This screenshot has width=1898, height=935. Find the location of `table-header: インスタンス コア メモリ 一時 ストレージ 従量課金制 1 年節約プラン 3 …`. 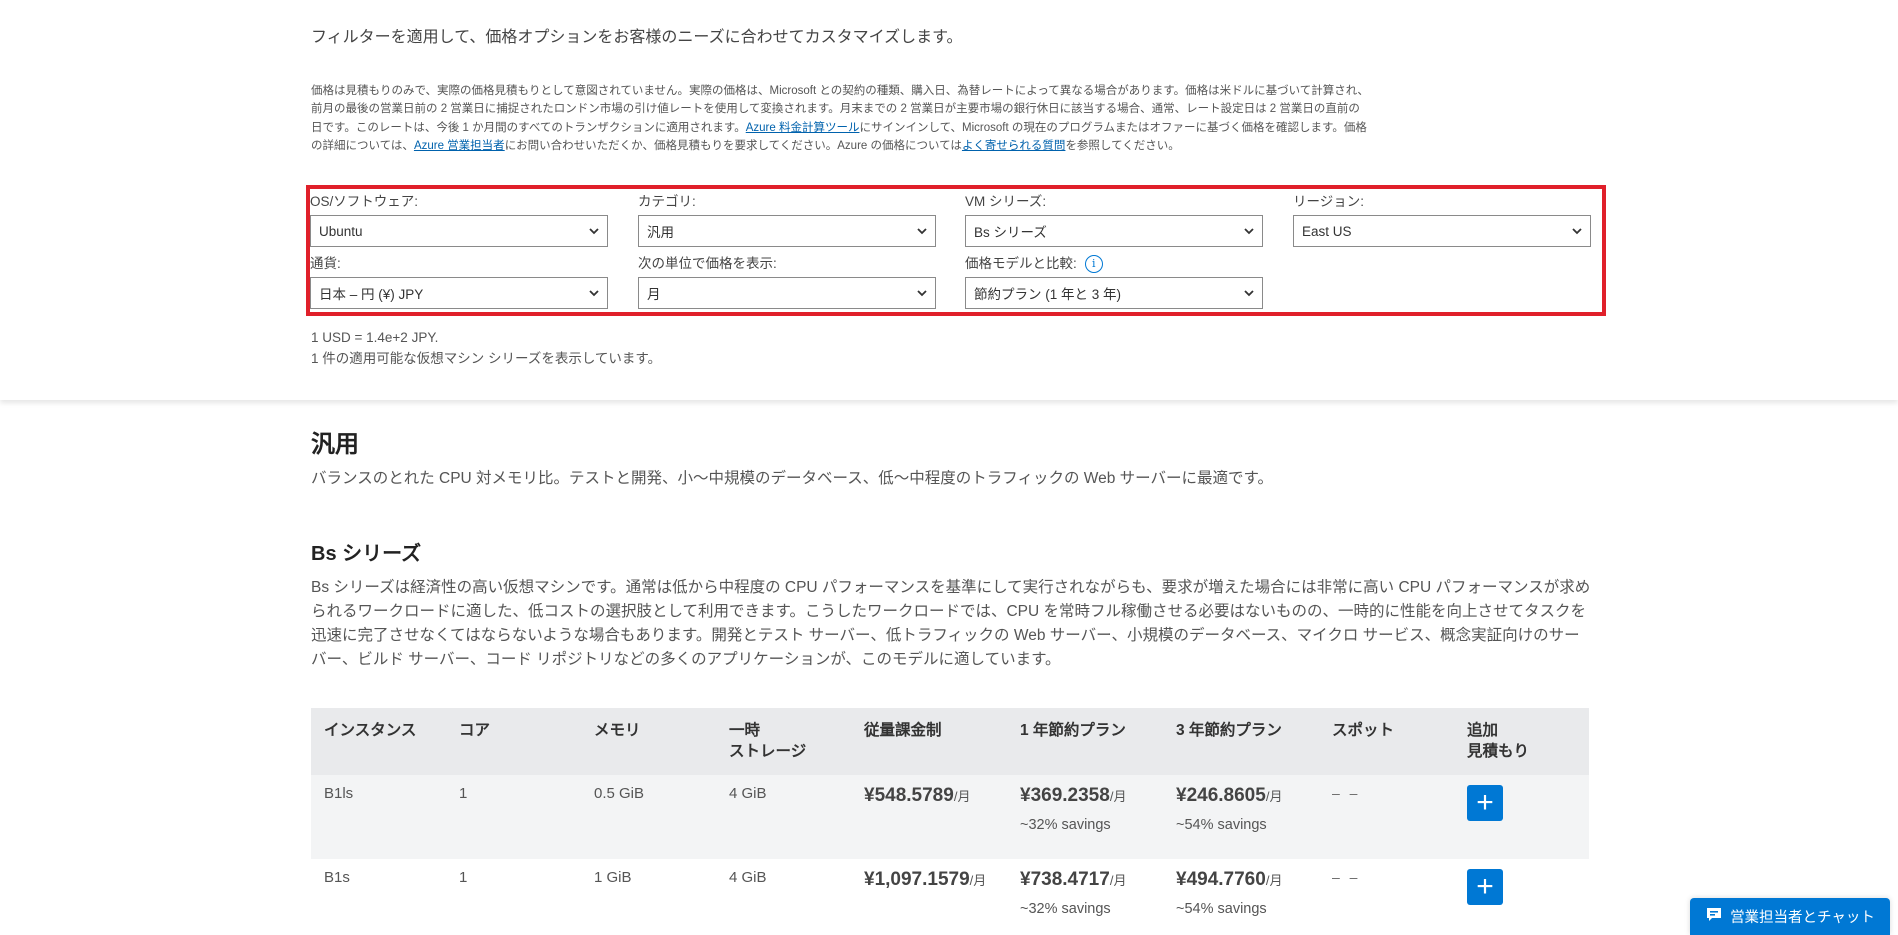

table-header: インスタンス コア メモリ 一時 ストレージ 従量課金制 1 年節約プラン 3 … is located at coordinates (950, 741).